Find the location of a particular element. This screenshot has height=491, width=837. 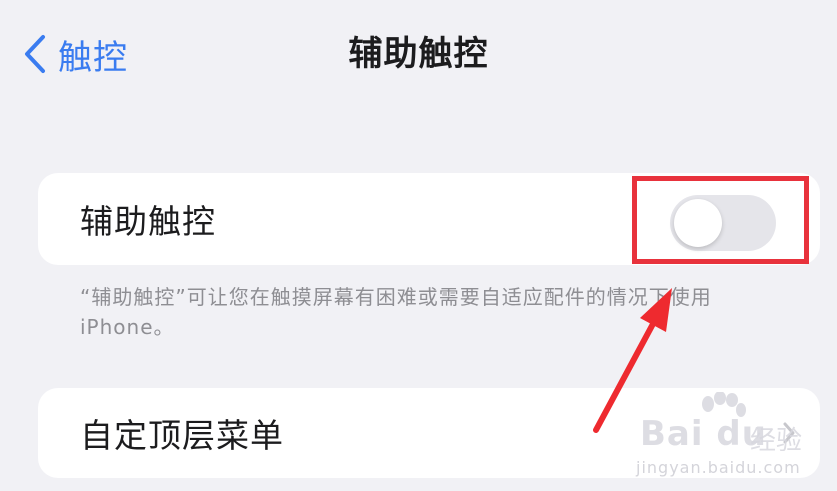

assistive-touch-label: 辅助触控 is located at coordinates (148, 221).